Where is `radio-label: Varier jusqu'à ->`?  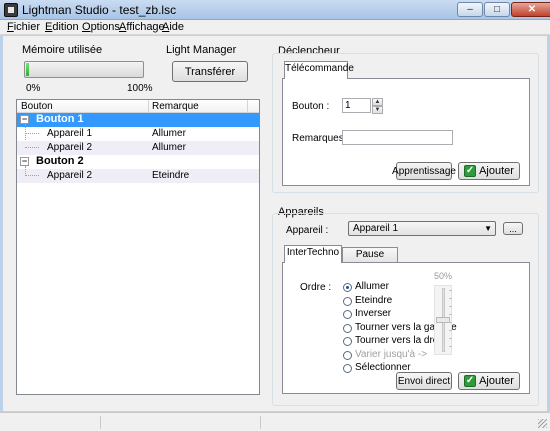 radio-label: Varier jusqu'à -> is located at coordinates (391, 354).